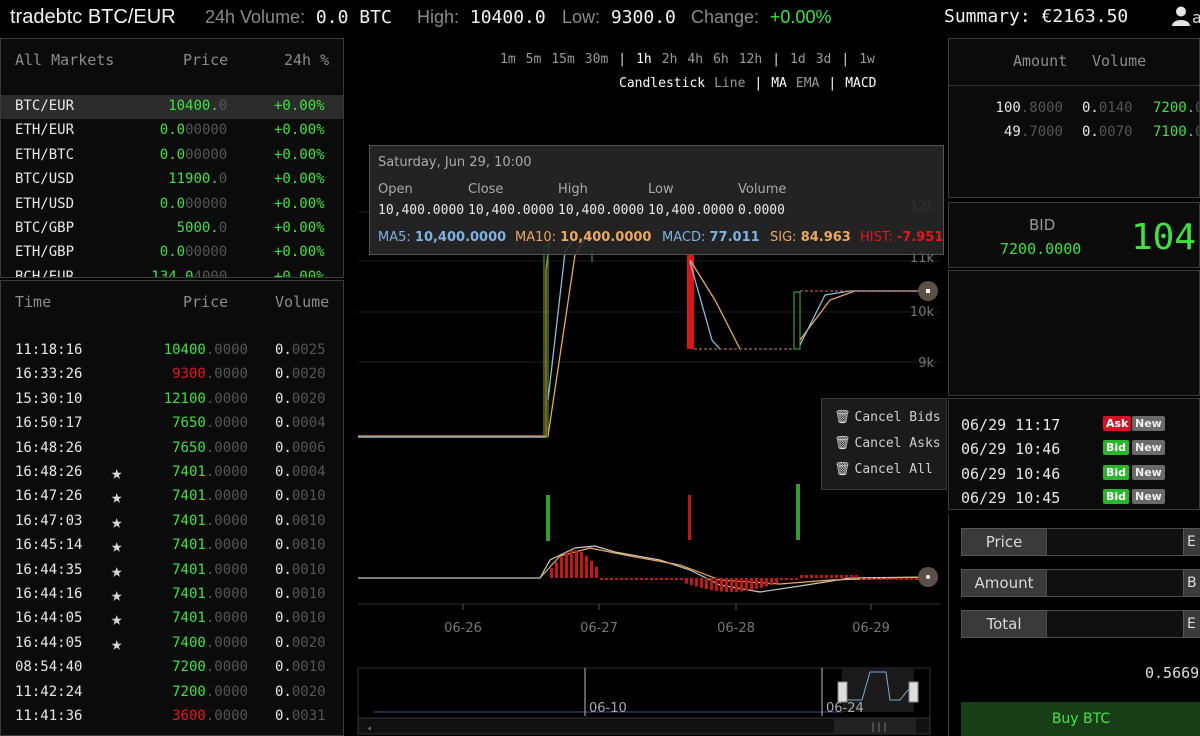 The height and width of the screenshot is (736, 1200). Describe the element at coordinates (1115, 542) in the screenshot. I see `price-input` at that location.